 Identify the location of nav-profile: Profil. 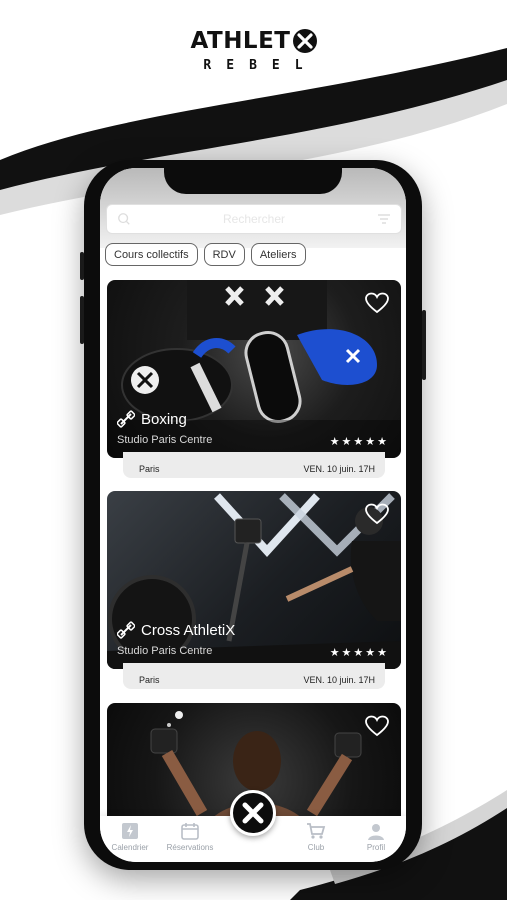
(376, 837).